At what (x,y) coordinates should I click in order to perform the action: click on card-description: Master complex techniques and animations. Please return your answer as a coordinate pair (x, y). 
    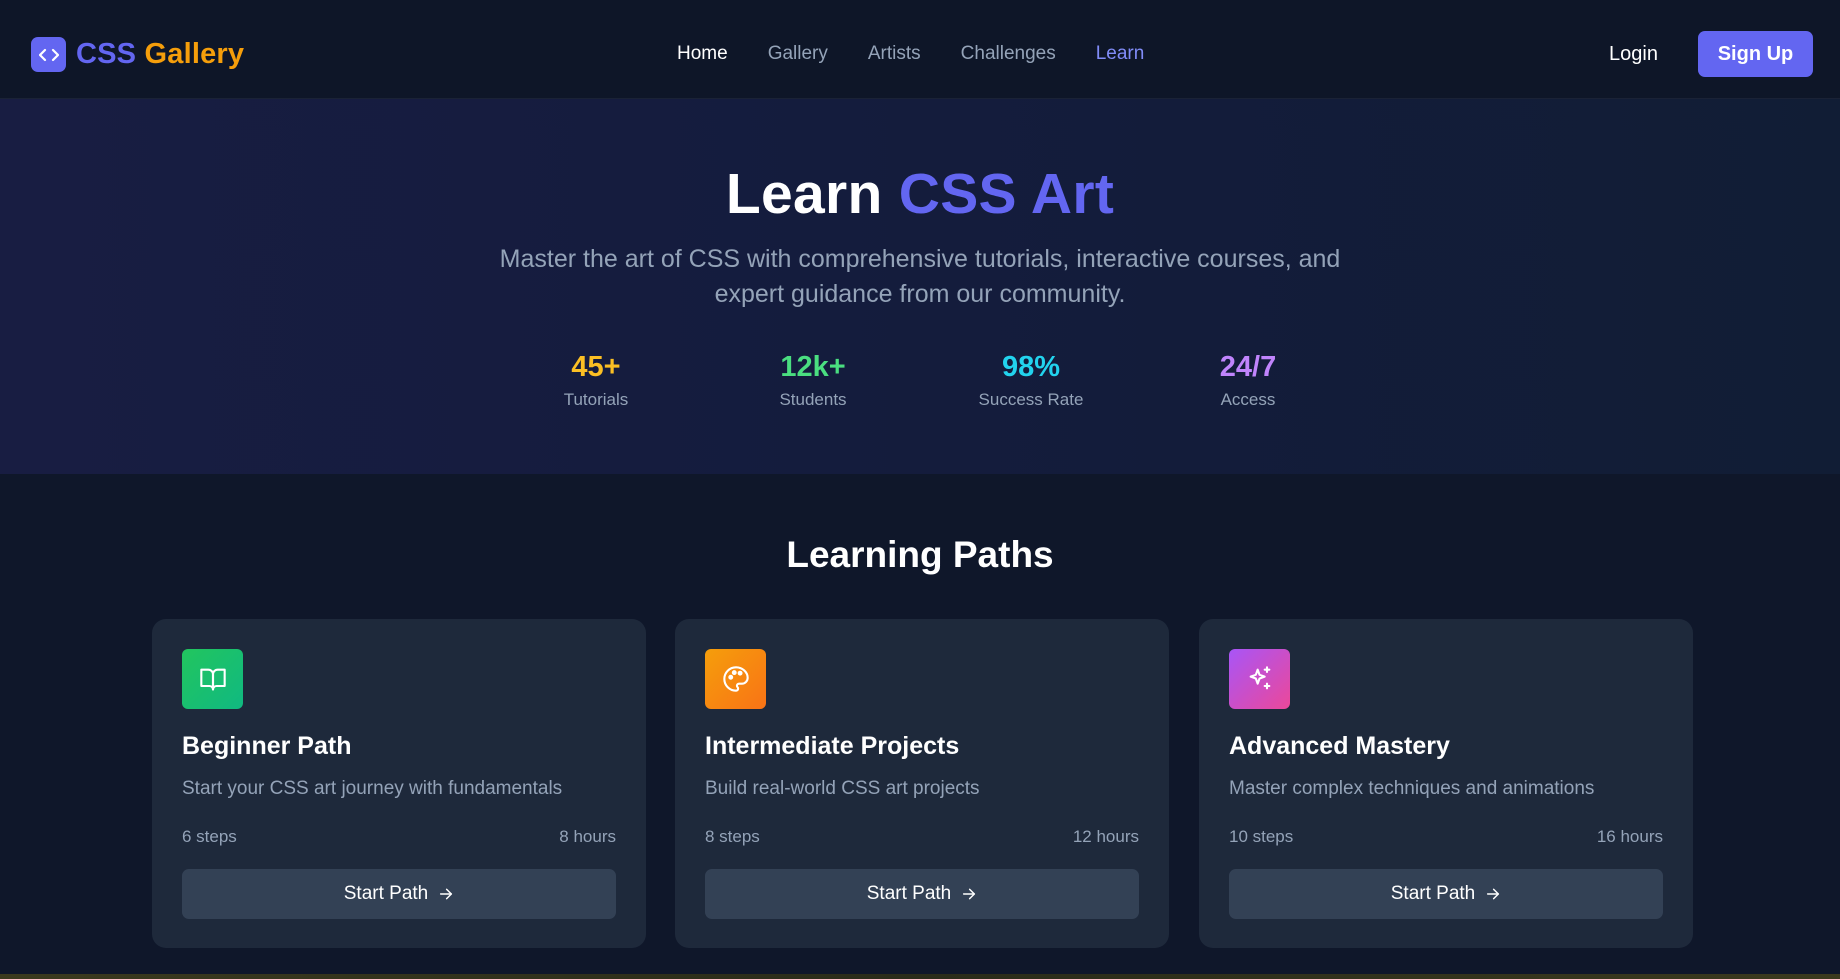
    Looking at the image, I should click on (1412, 788).